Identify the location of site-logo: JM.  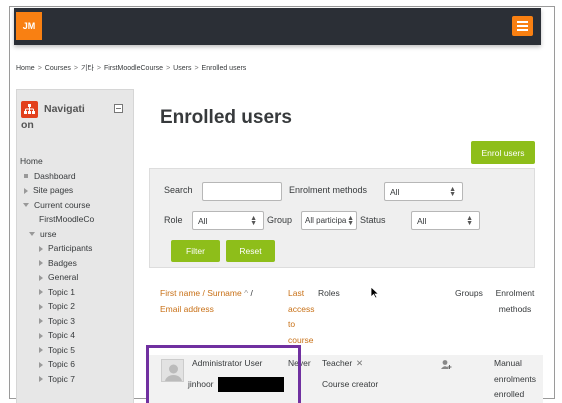
(29, 26).